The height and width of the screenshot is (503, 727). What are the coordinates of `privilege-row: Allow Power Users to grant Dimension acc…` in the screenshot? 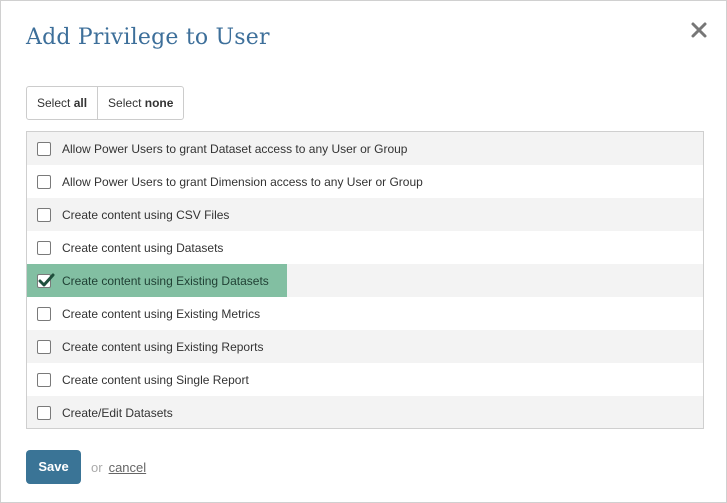 It's located at (365, 181).